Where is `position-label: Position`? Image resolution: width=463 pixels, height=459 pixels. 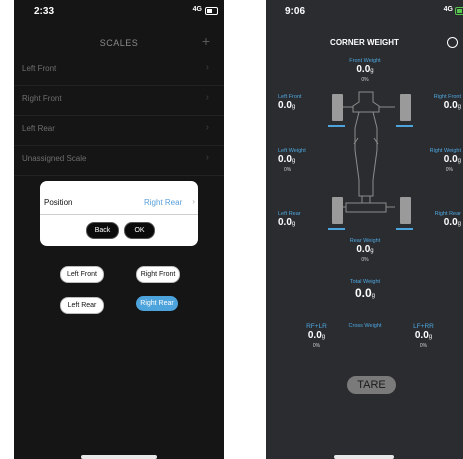
position-label: Position is located at coordinates (58, 202).